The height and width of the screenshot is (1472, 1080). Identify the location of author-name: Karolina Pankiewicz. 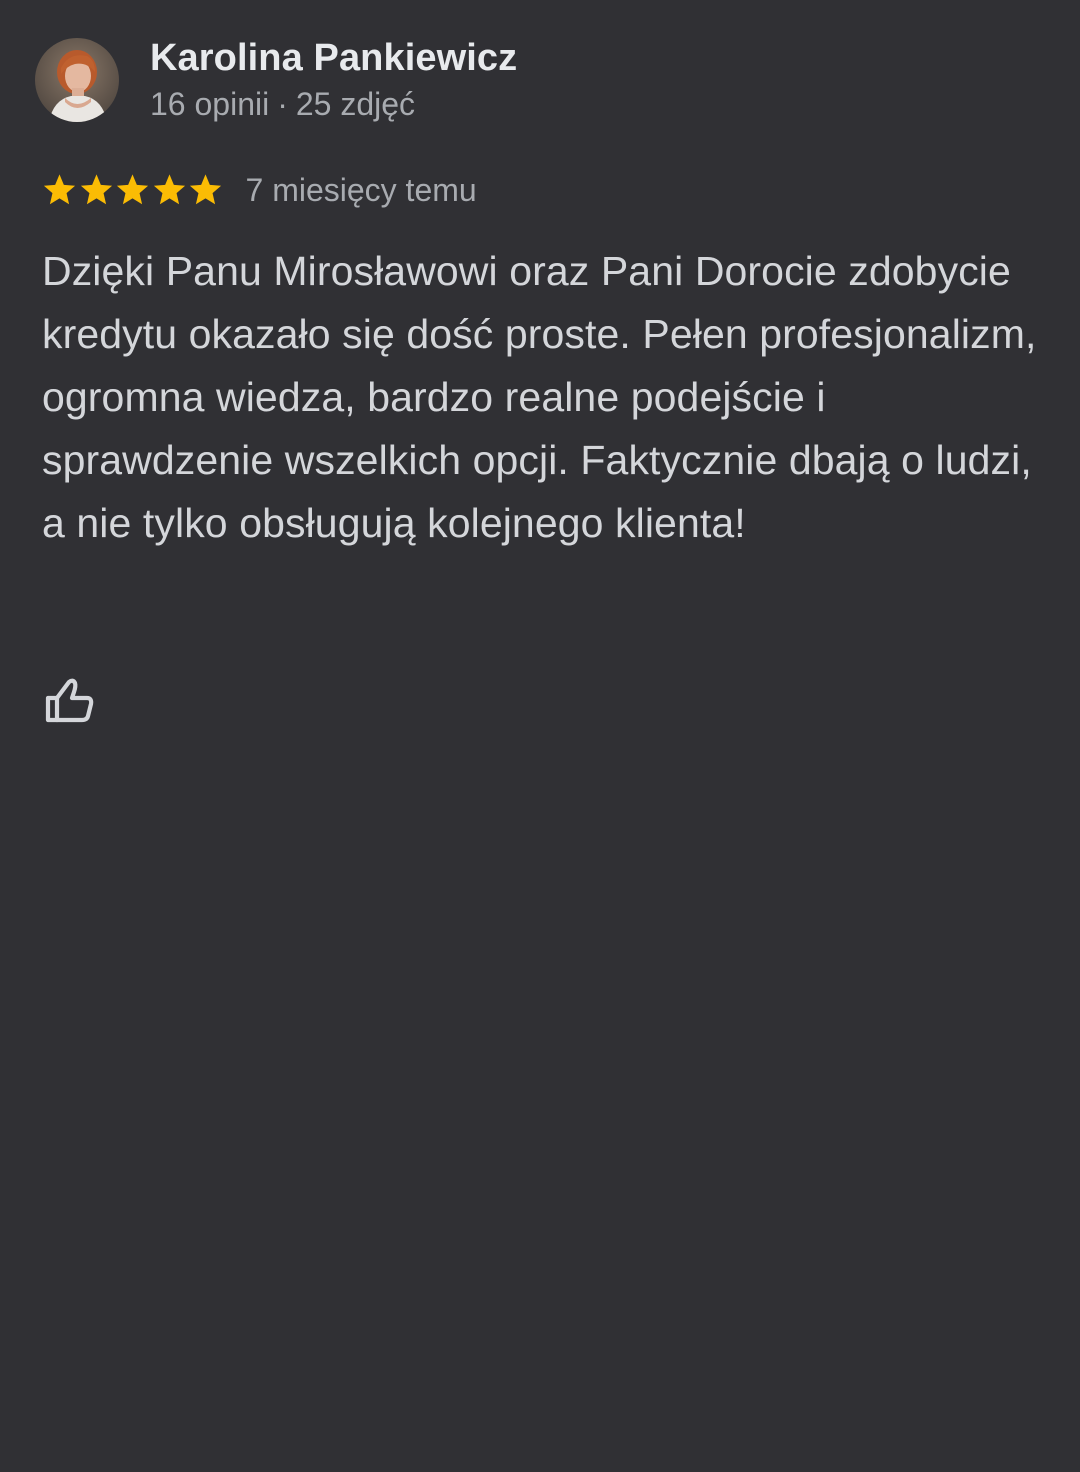
(333, 58).